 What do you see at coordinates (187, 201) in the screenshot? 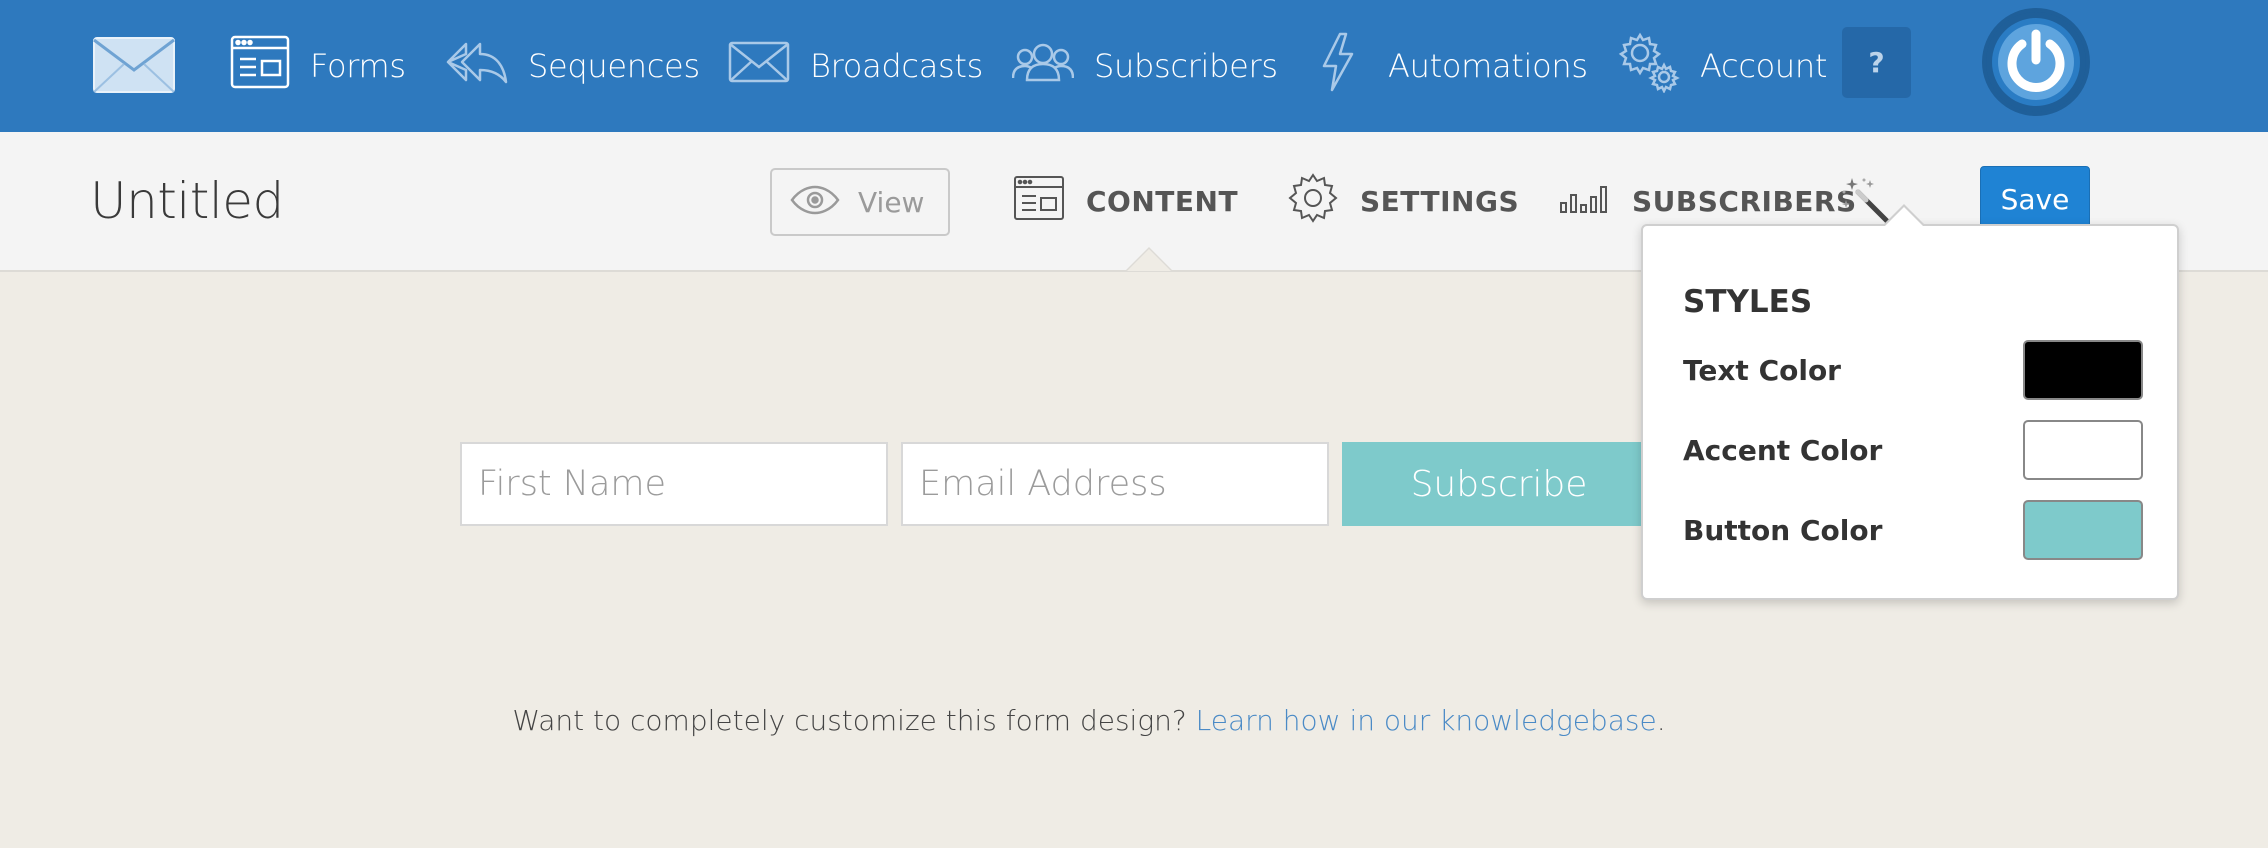
I see `page-title: Untitled` at bounding box center [187, 201].